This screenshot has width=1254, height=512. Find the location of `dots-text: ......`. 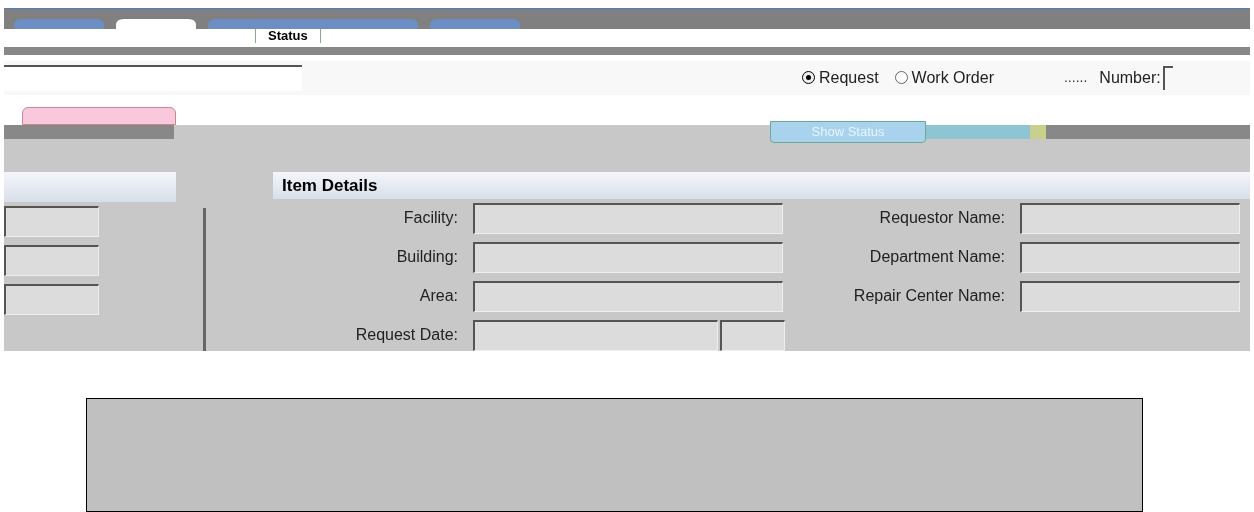

dots-text: ...... is located at coordinates (1076, 78).